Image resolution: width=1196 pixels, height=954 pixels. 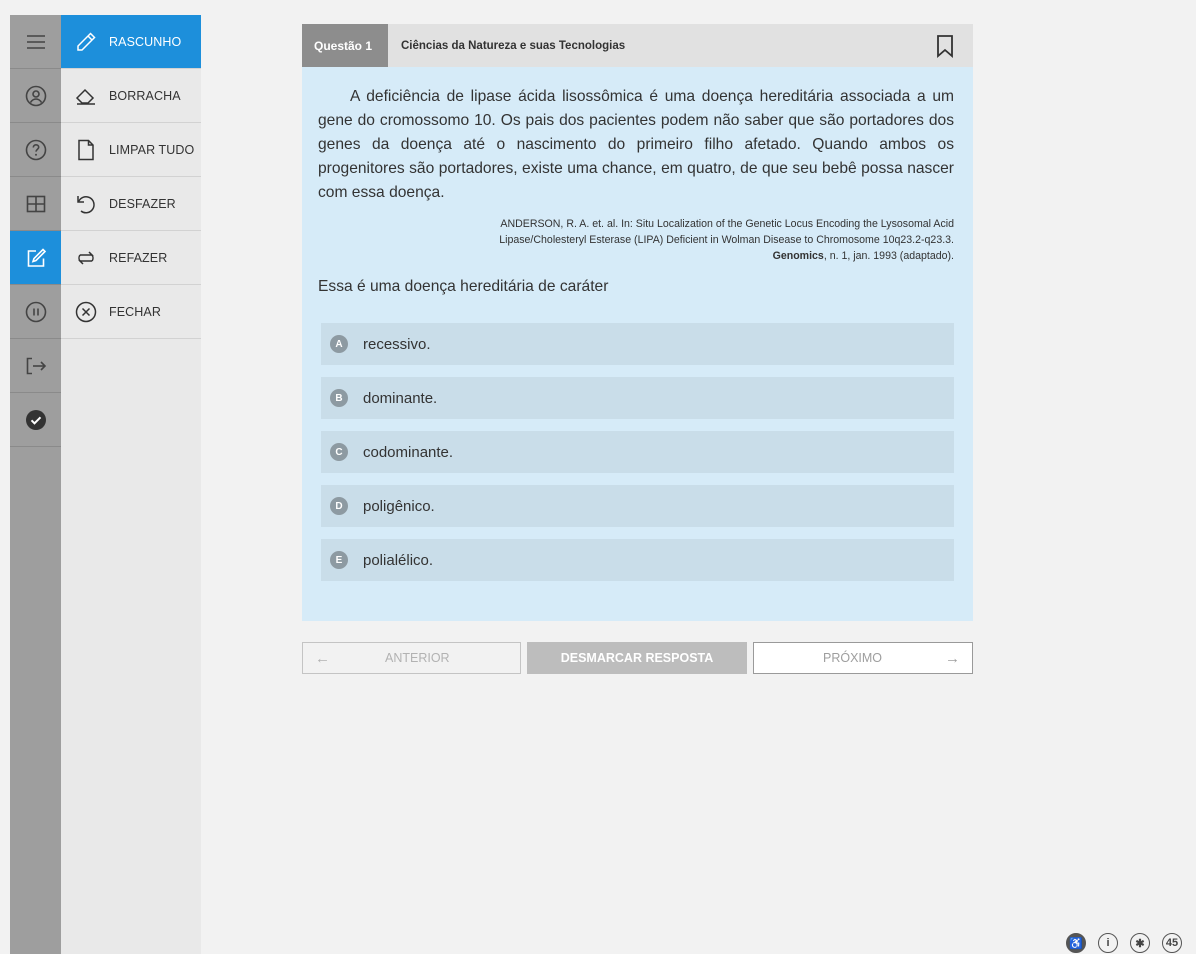 What do you see at coordinates (1140, 943) in the screenshot?
I see `bug-icon: ✱` at bounding box center [1140, 943].